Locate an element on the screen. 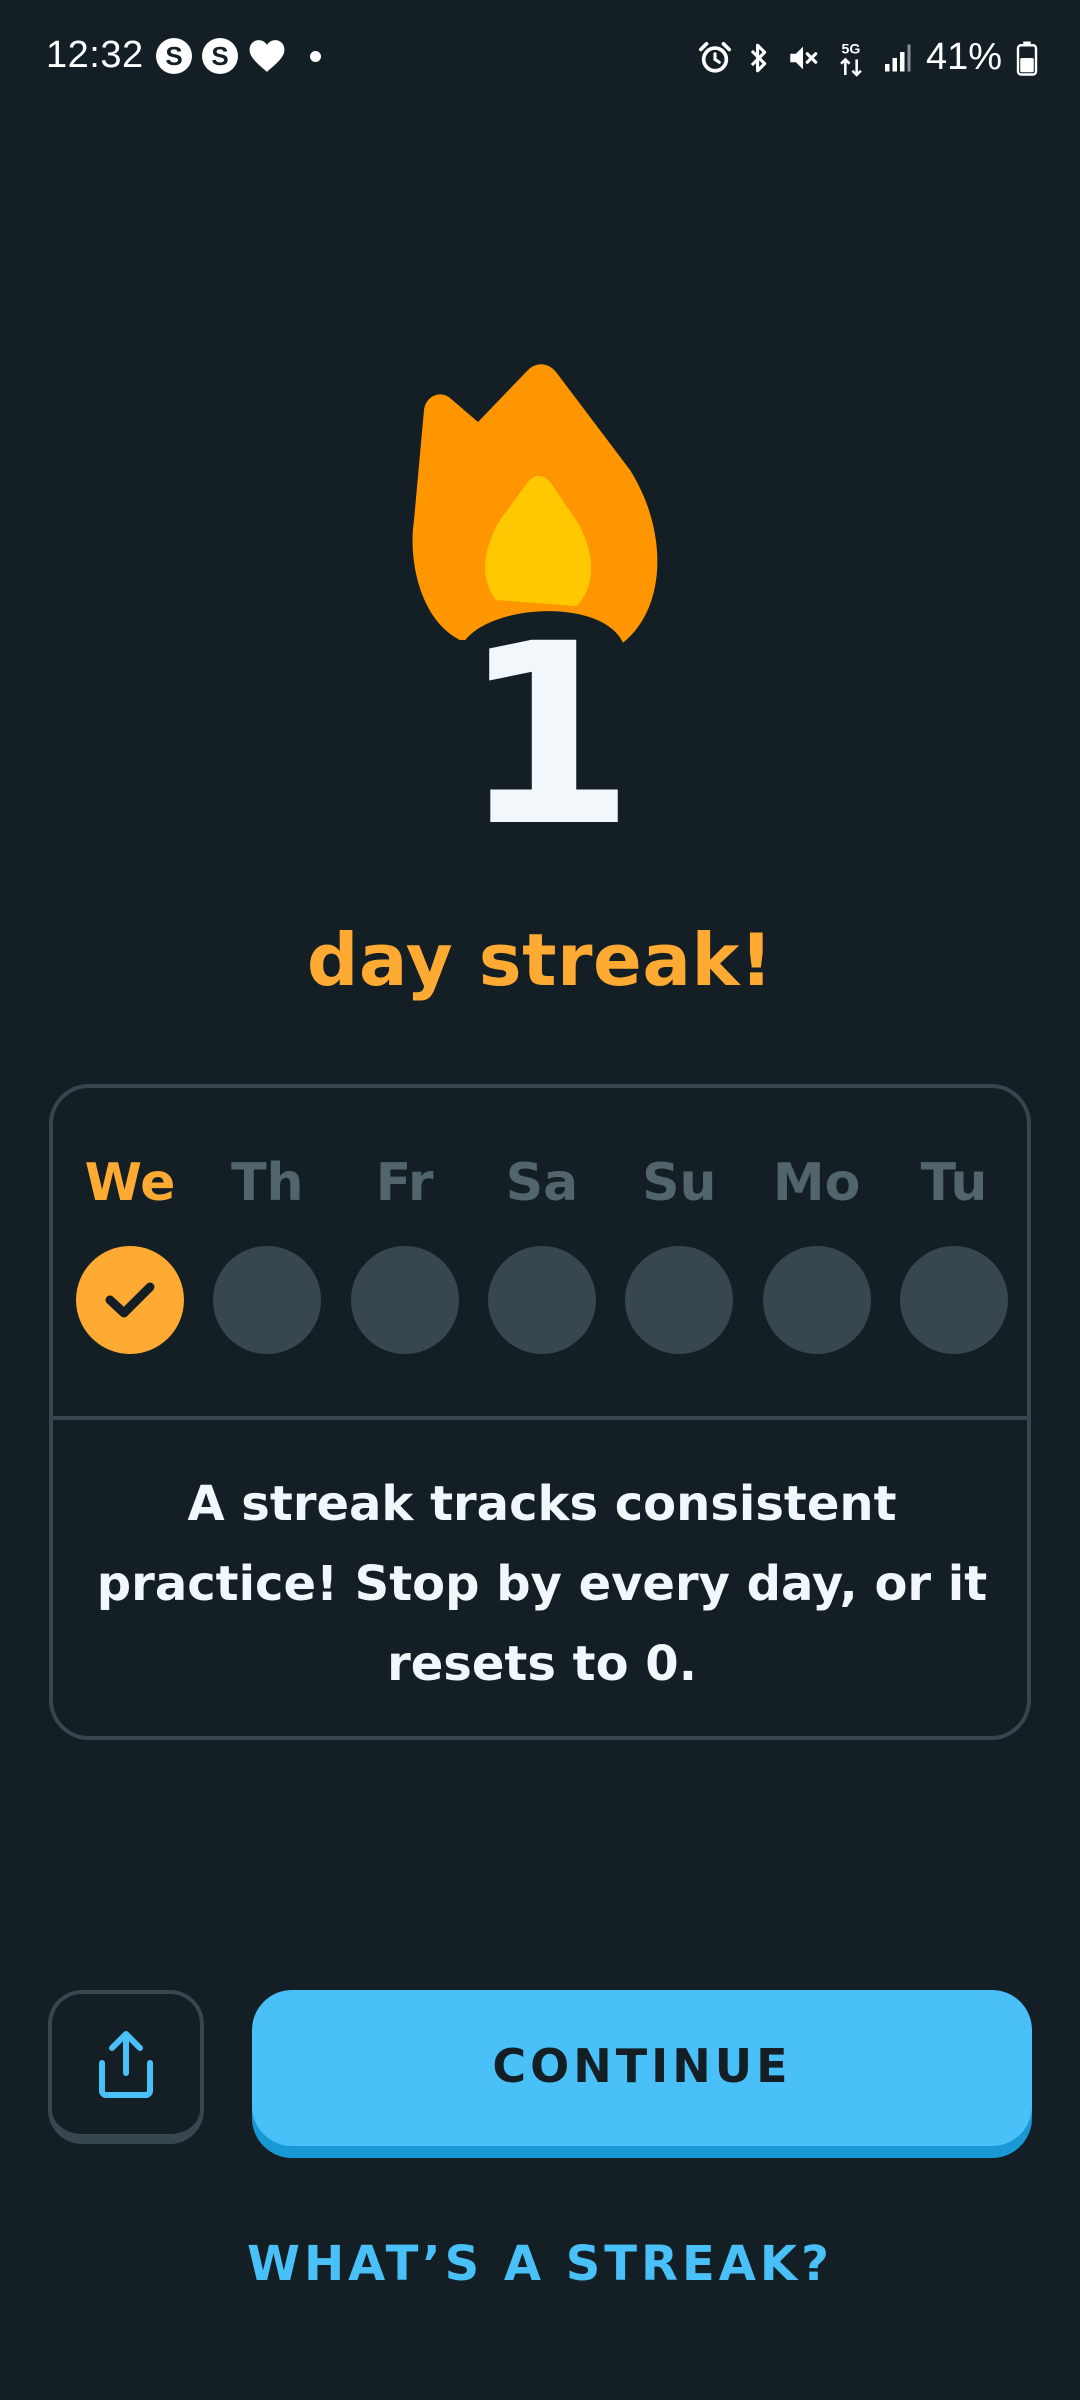 The image size is (1080, 2400). streak-count: 1 is located at coordinates (548, 715).